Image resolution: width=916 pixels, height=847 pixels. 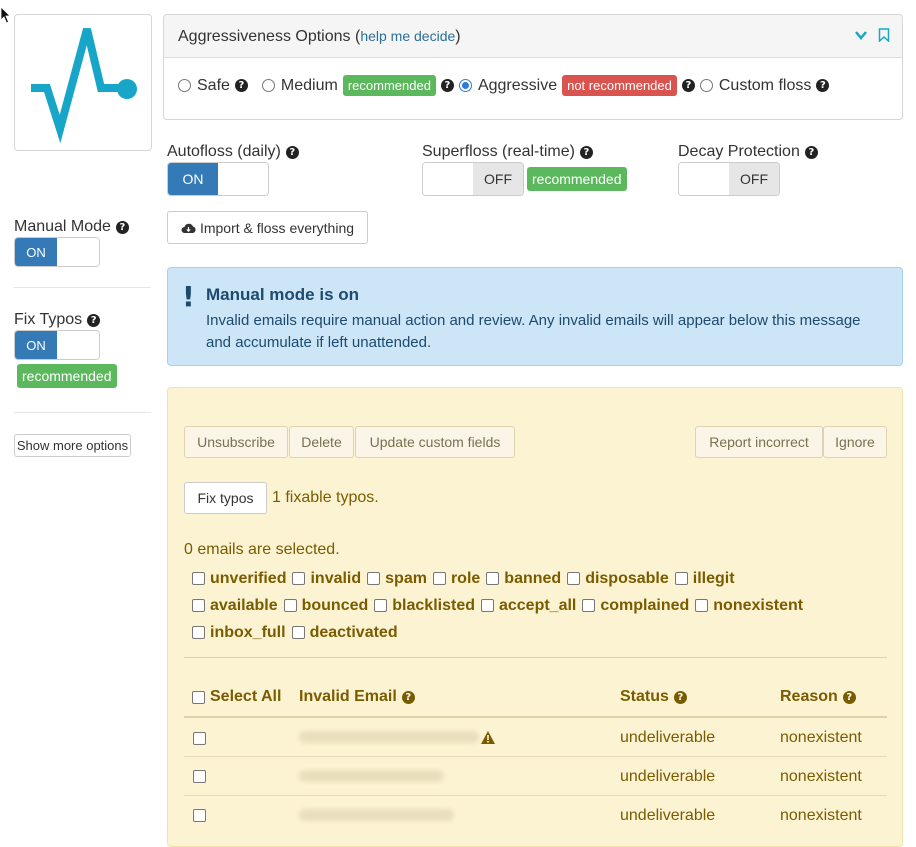 What do you see at coordinates (84, 85) in the screenshot?
I see `pulse-logo-icon` at bounding box center [84, 85].